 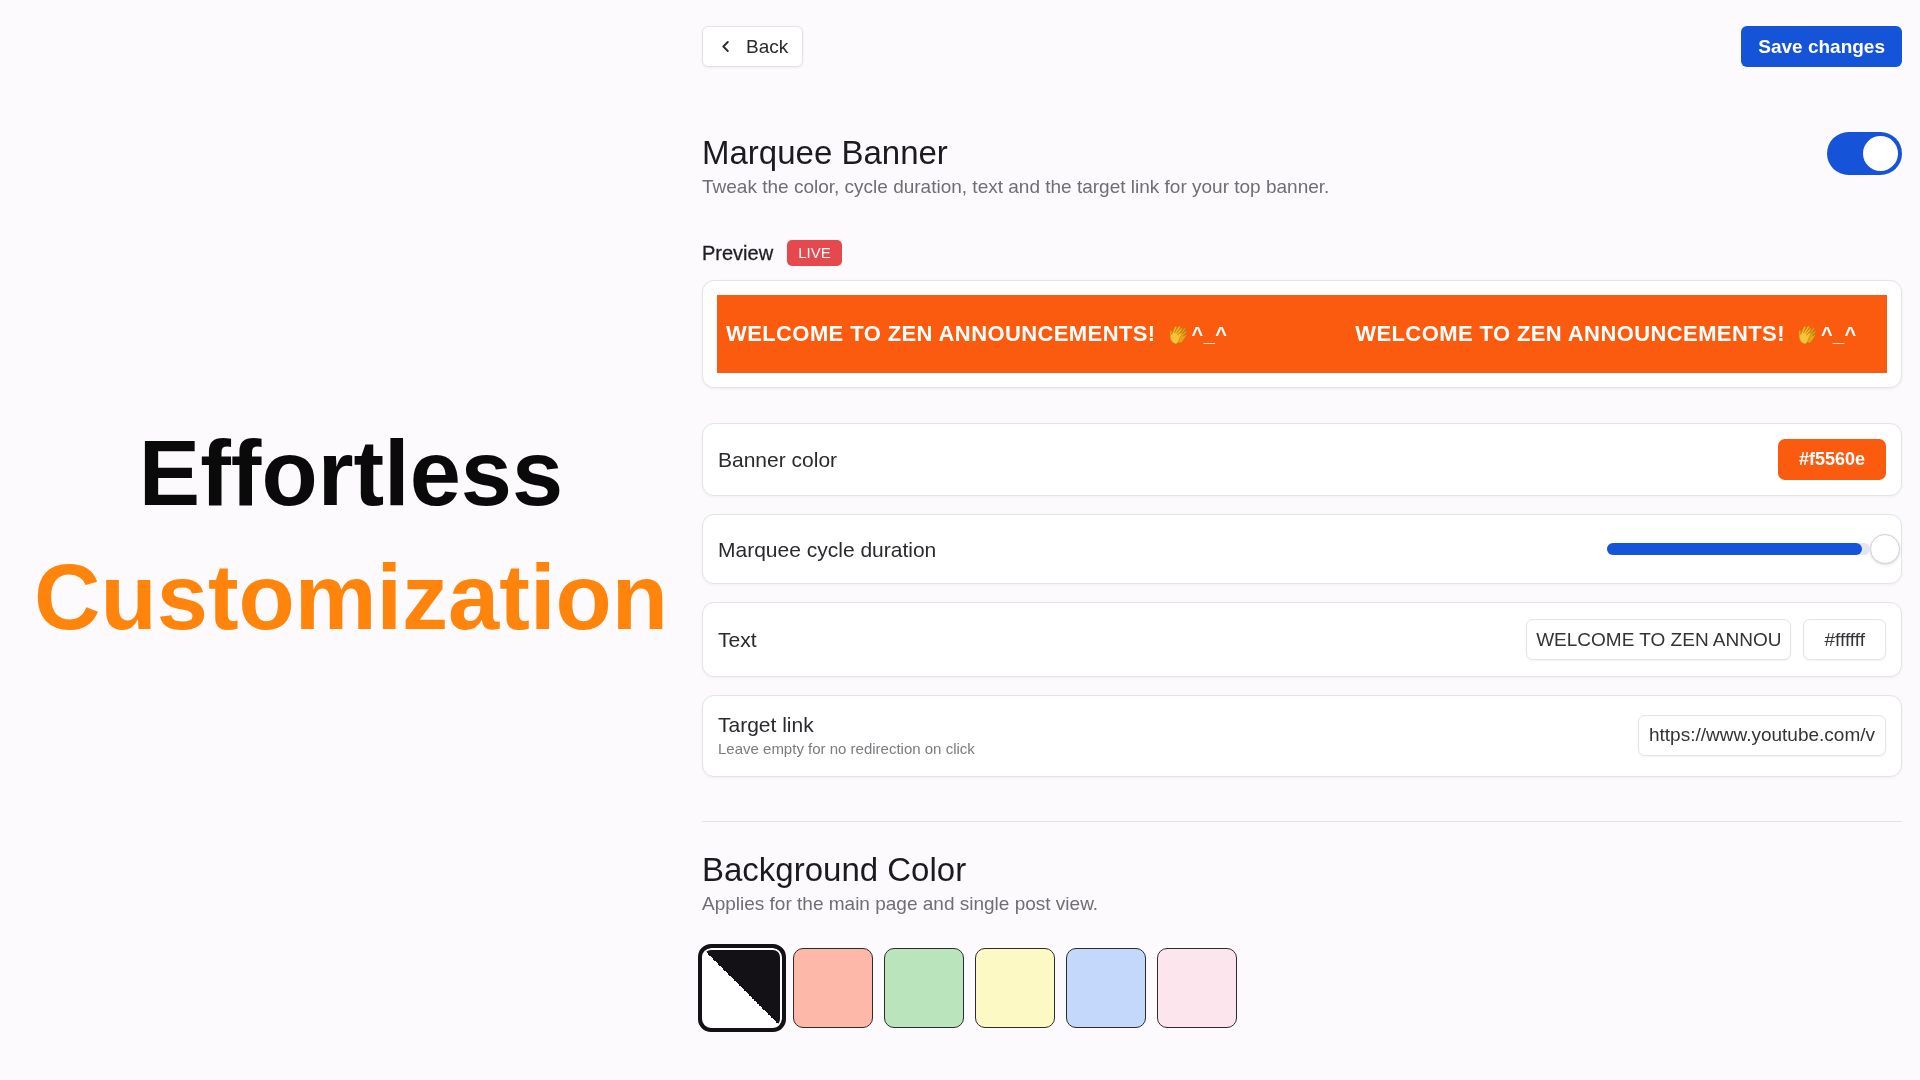 I want to click on setting-label: Text, so click(x=737, y=639).